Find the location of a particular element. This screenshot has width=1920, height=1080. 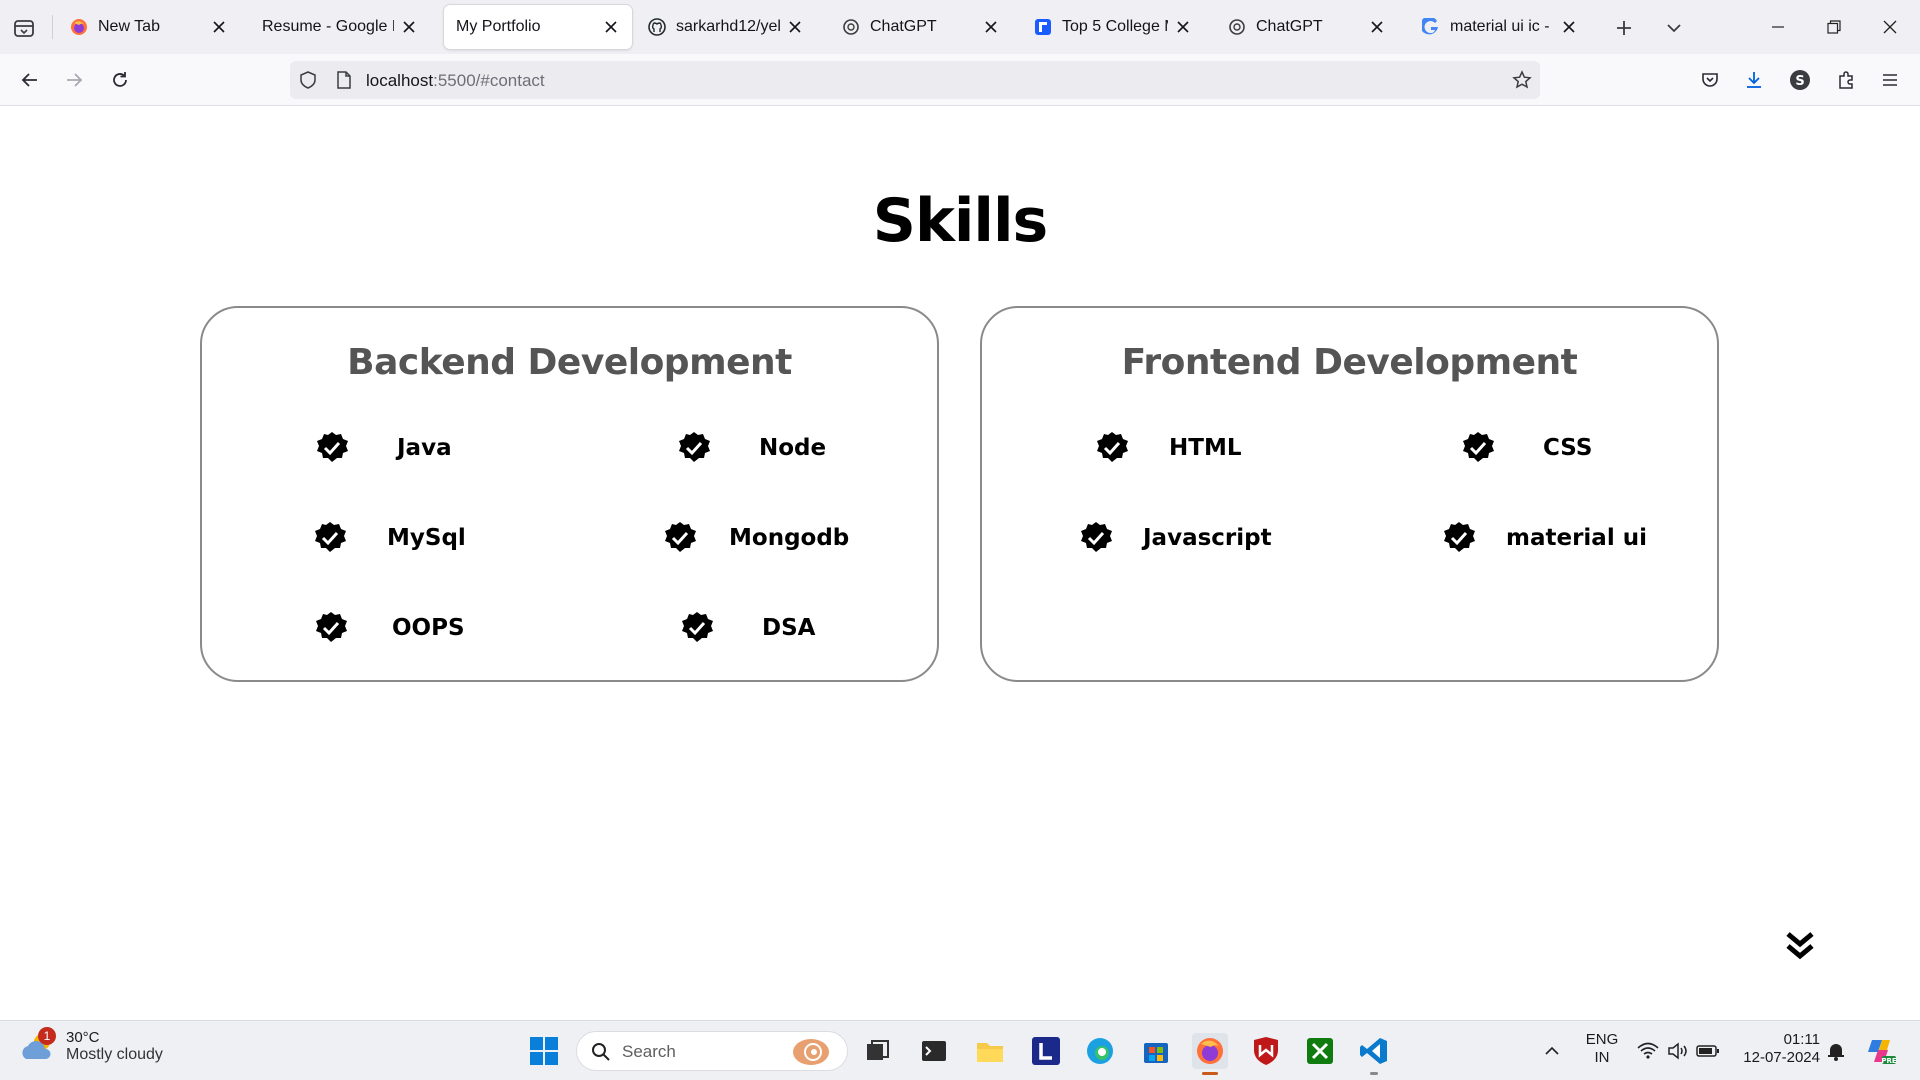

copilot-button: PRE is located at coordinates (1880, 1051).